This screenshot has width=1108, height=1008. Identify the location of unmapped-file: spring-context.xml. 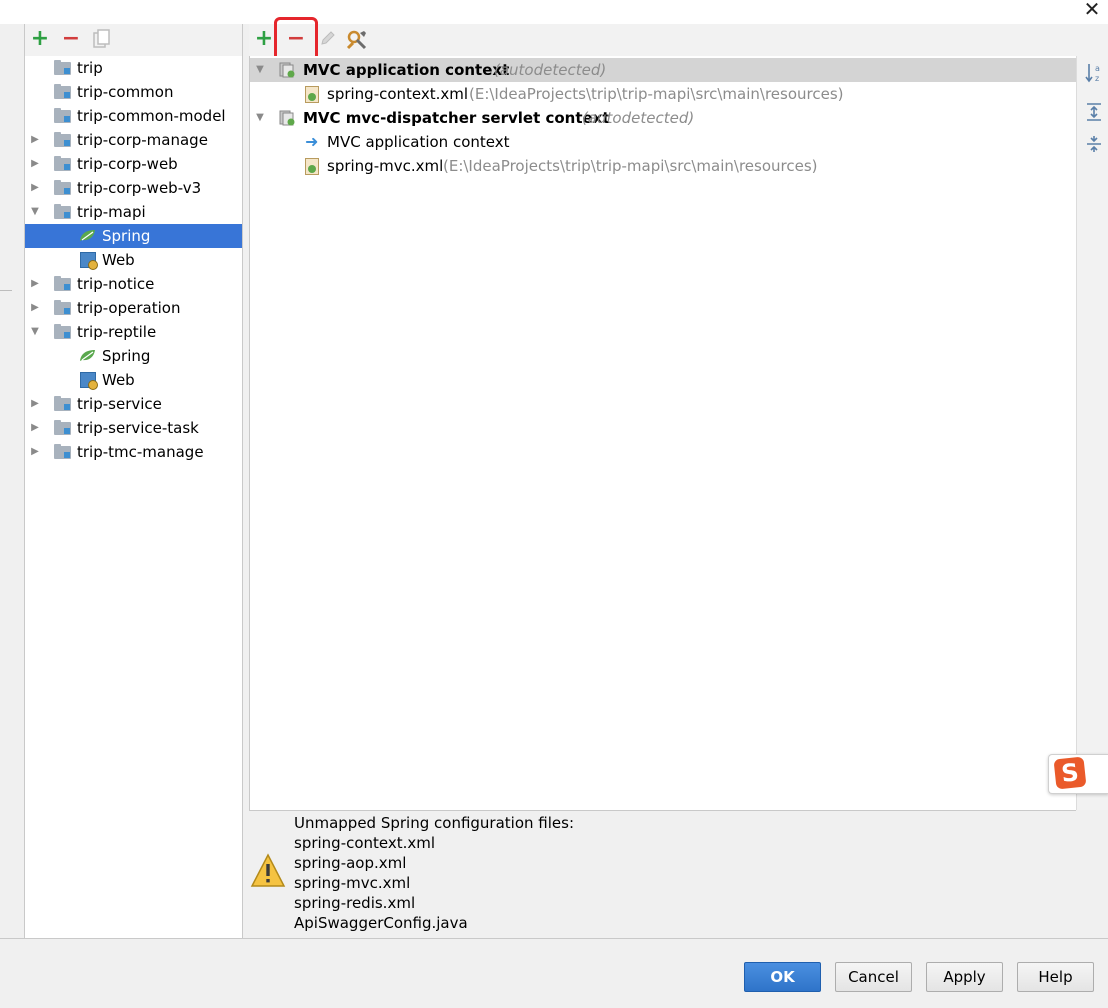
(365, 843).